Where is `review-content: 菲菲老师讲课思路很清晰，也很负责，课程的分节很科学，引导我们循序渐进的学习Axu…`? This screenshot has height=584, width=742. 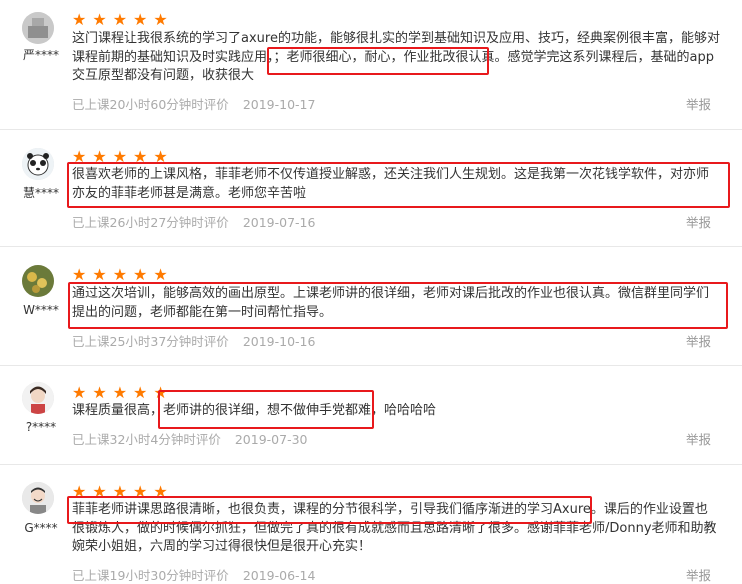 review-content: 菲菲老师讲课思路很清晰，也很负责，课程的分节很科学，引导我们循序渐进的学习Axu… is located at coordinates (394, 528).